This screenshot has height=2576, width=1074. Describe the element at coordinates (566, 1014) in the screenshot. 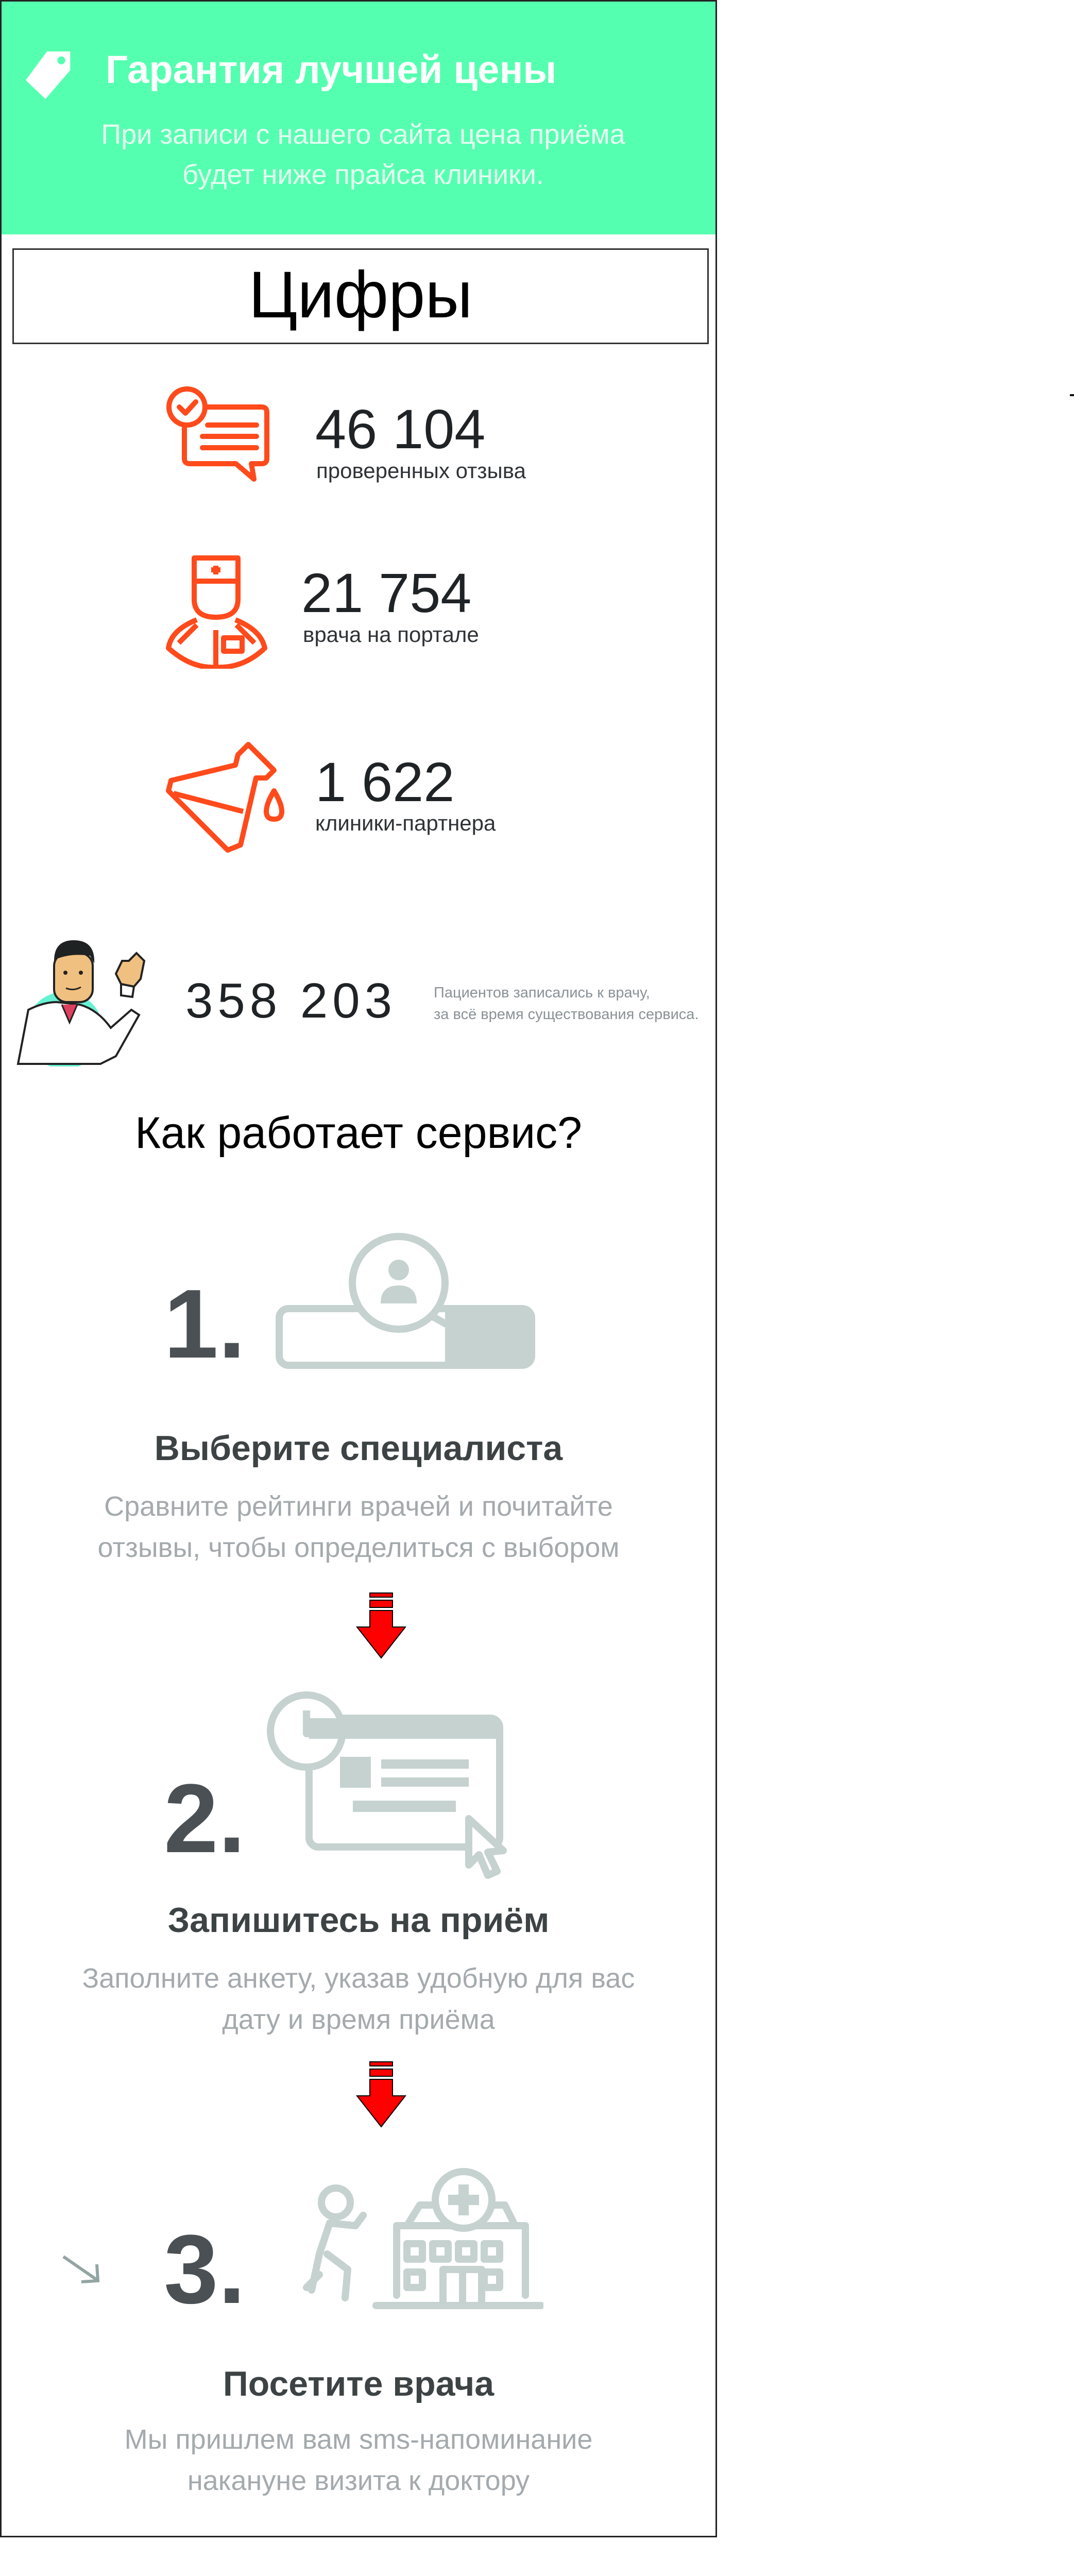

I see `patients-note-line: за всё время существования сервиса.` at that location.